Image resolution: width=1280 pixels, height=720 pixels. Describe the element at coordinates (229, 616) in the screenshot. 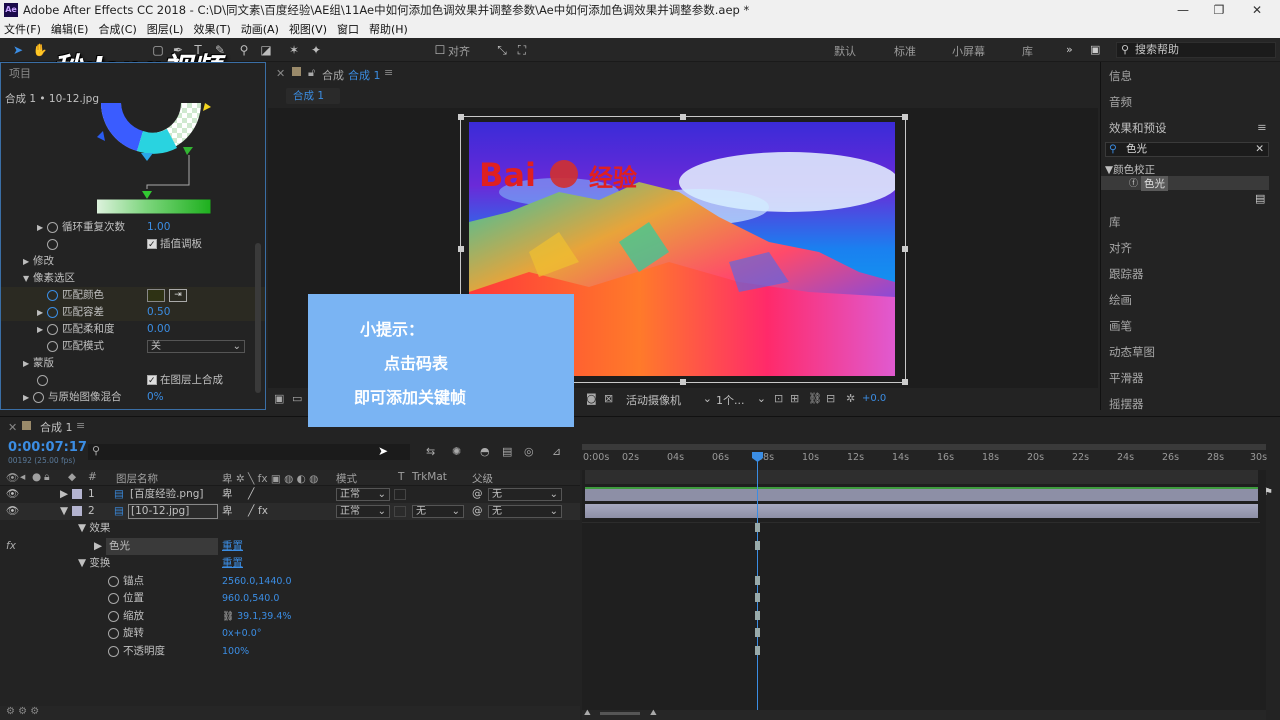

I see `constrain-proportions-icon: ⛓` at that location.